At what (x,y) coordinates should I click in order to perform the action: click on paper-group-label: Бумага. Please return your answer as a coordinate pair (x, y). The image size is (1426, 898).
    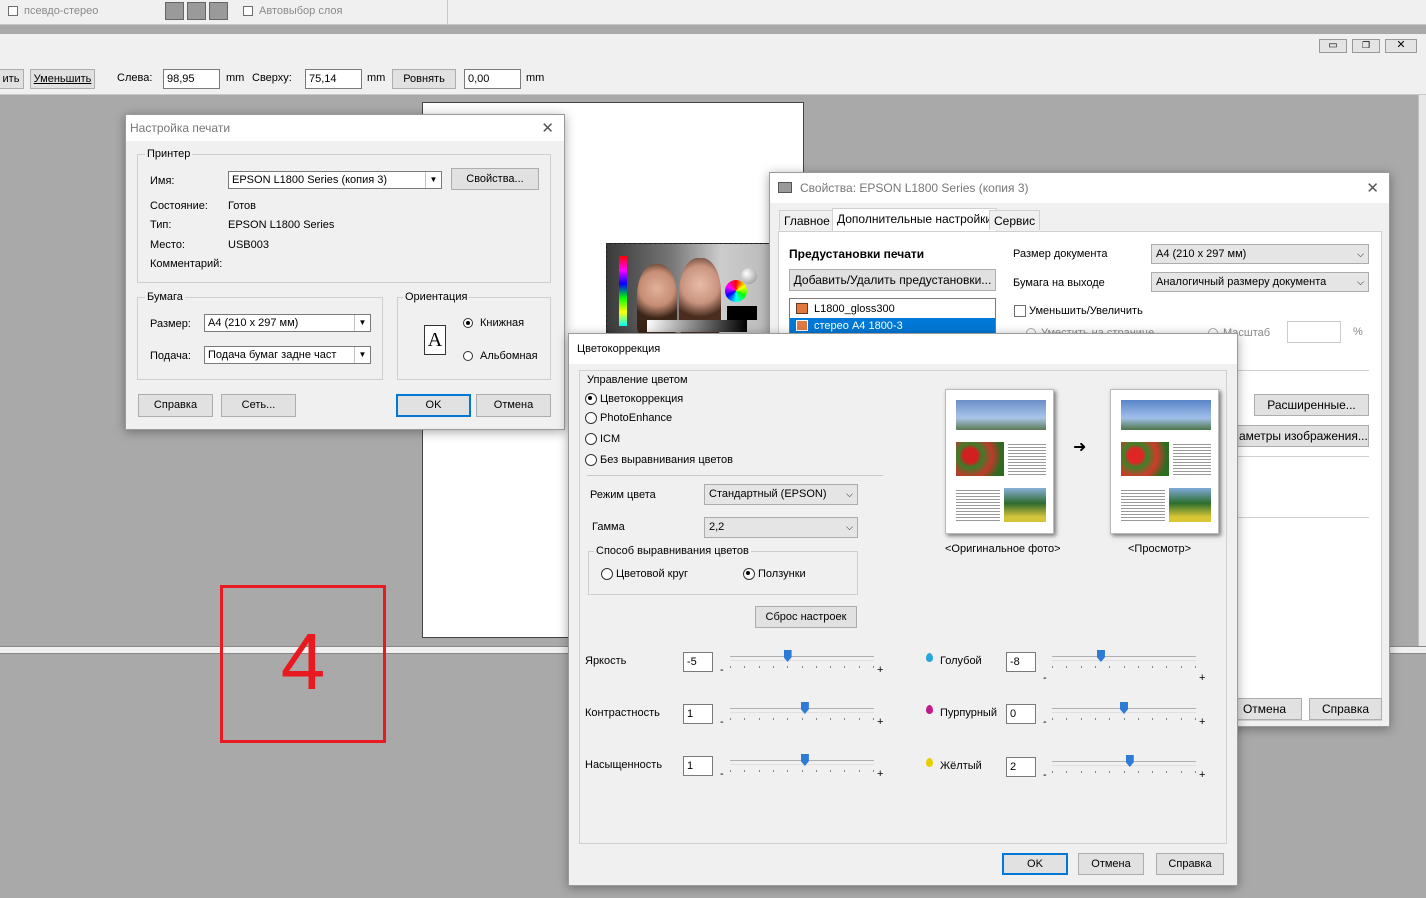
    Looking at the image, I should click on (165, 297).